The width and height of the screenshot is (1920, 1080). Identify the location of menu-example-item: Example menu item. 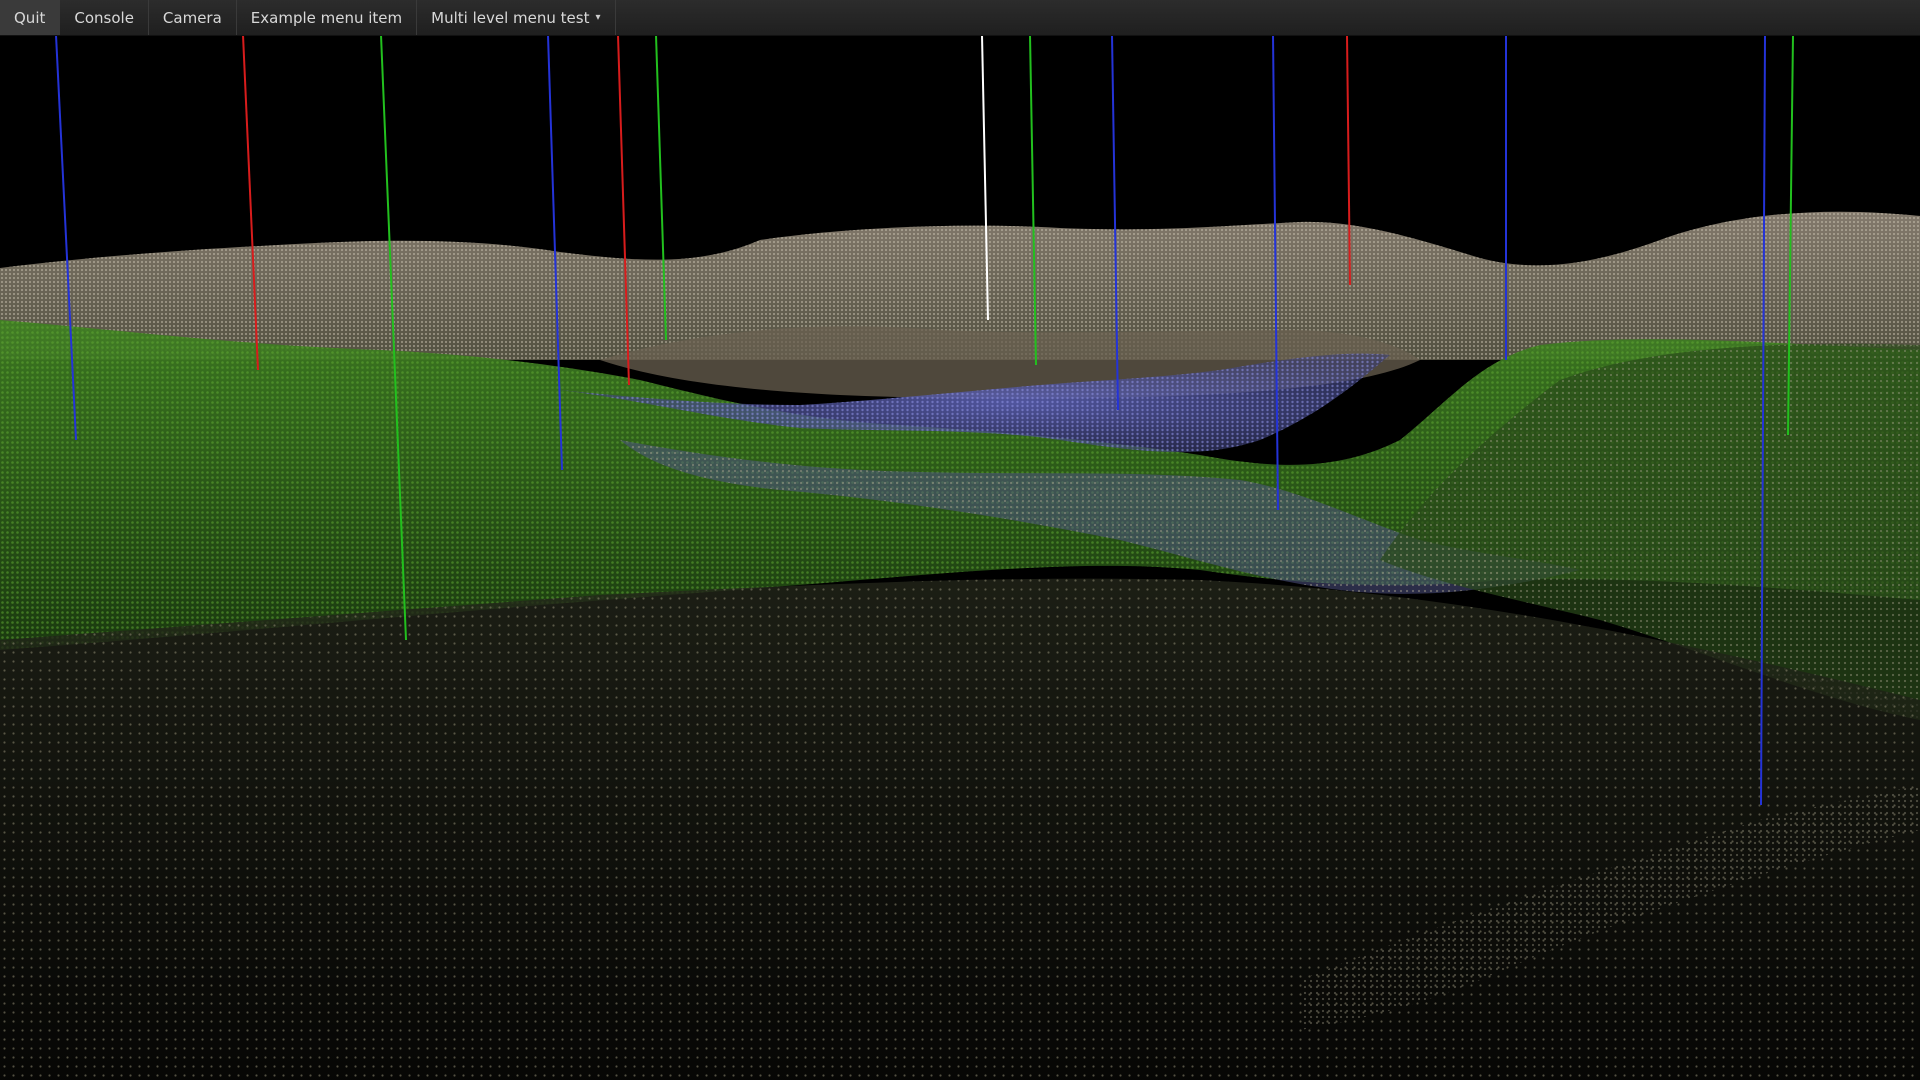
(327, 17).